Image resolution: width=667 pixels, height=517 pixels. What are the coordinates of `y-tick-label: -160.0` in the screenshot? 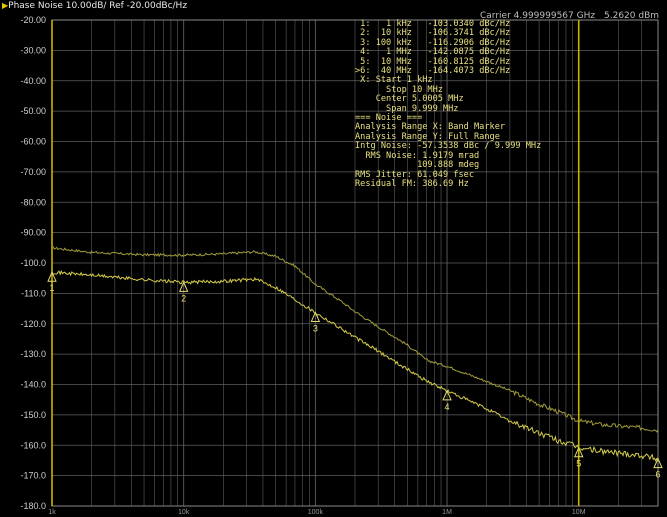 It's located at (33, 445).